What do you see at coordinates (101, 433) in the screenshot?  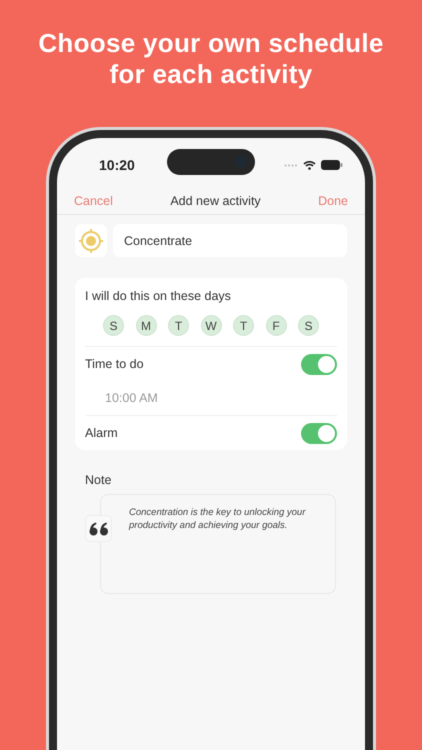 I see `alarm-label: Alarm` at bounding box center [101, 433].